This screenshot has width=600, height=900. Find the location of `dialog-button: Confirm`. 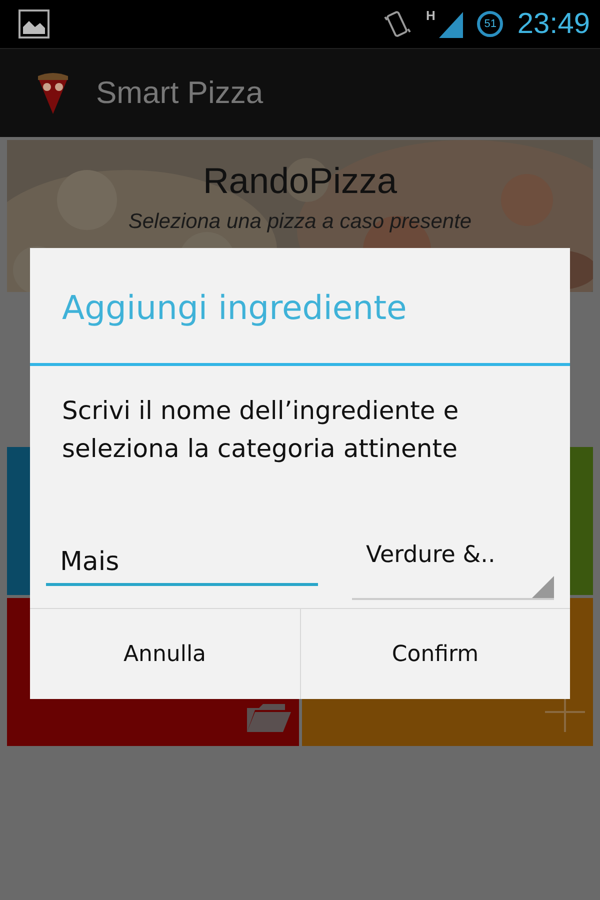

dialog-button: Confirm is located at coordinates (435, 654).